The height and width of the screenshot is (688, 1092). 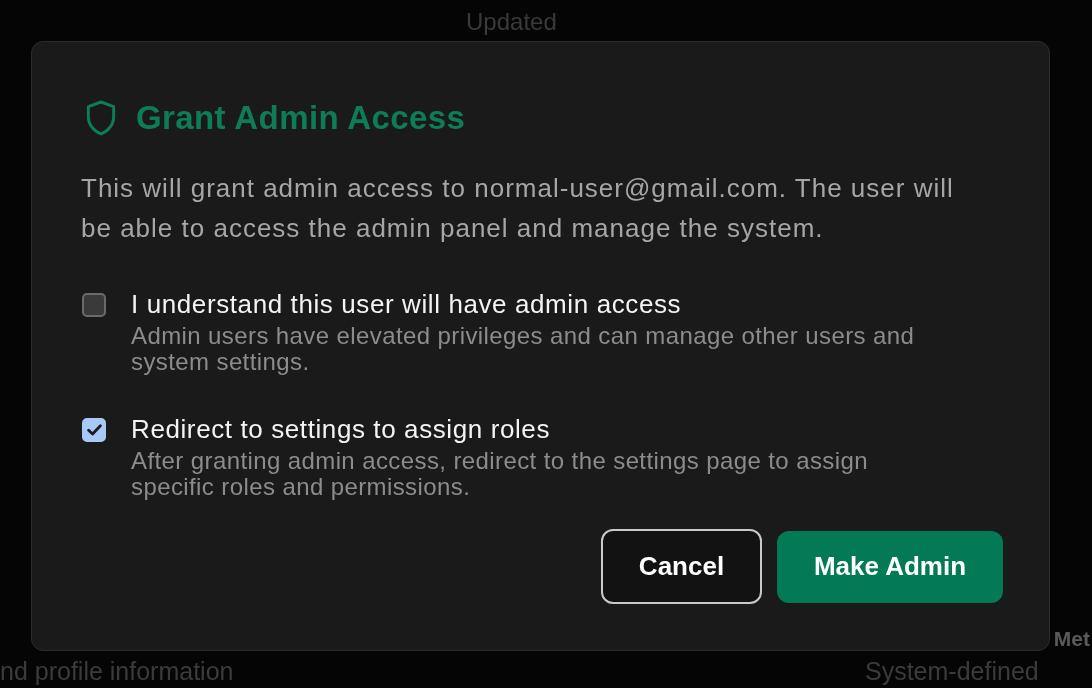 What do you see at coordinates (681, 566) in the screenshot?
I see `cancel-button: Cancel` at bounding box center [681, 566].